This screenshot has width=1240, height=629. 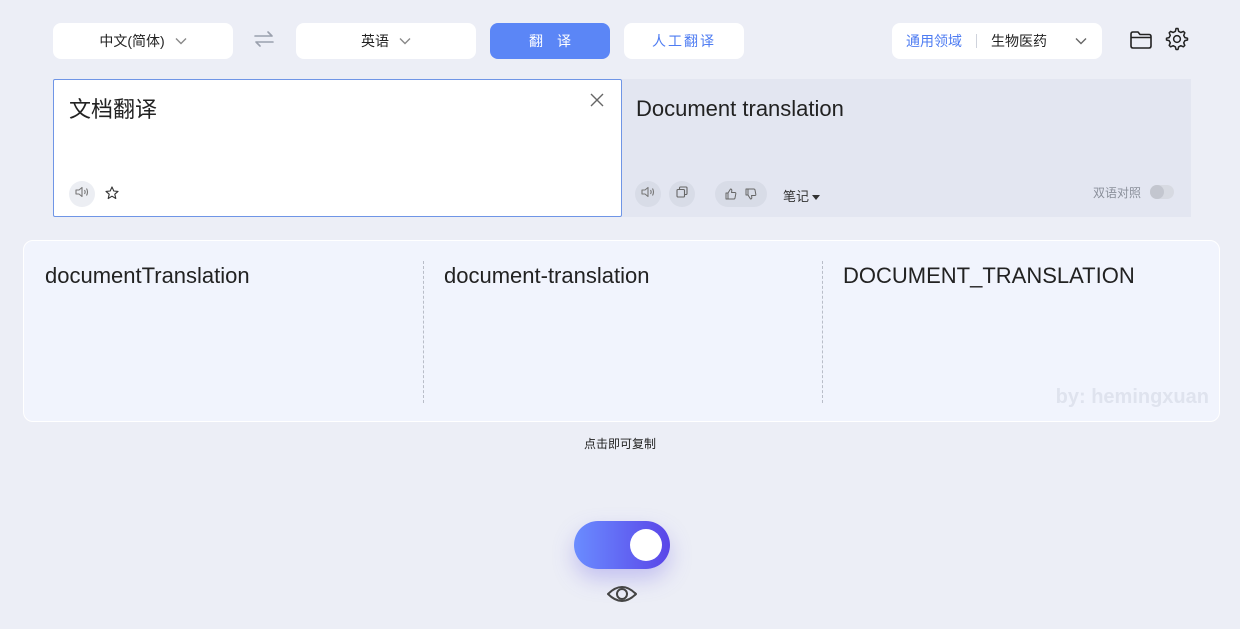 I want to click on source-input-panel: 文档翻译, so click(x=337, y=148).